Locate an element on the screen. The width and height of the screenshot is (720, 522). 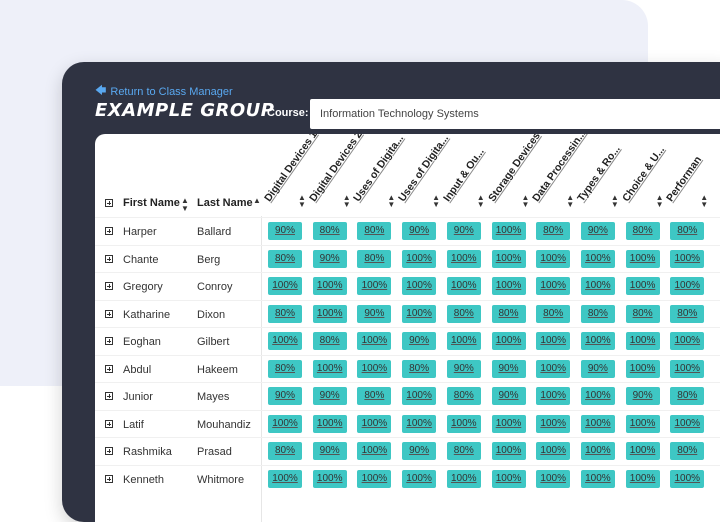
course-field: Information Technology Systems is located at coordinates (515, 114).